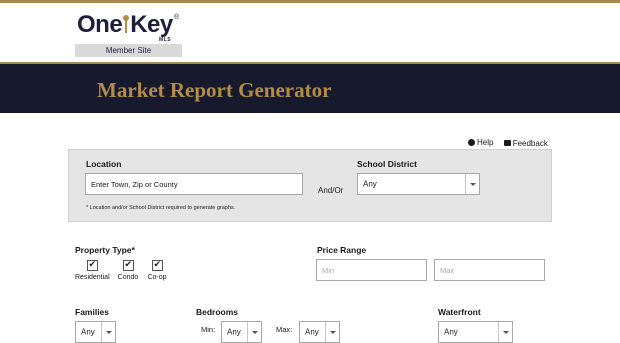 The width and height of the screenshot is (620, 343). What do you see at coordinates (471, 142) in the screenshot?
I see `help-icon` at bounding box center [471, 142].